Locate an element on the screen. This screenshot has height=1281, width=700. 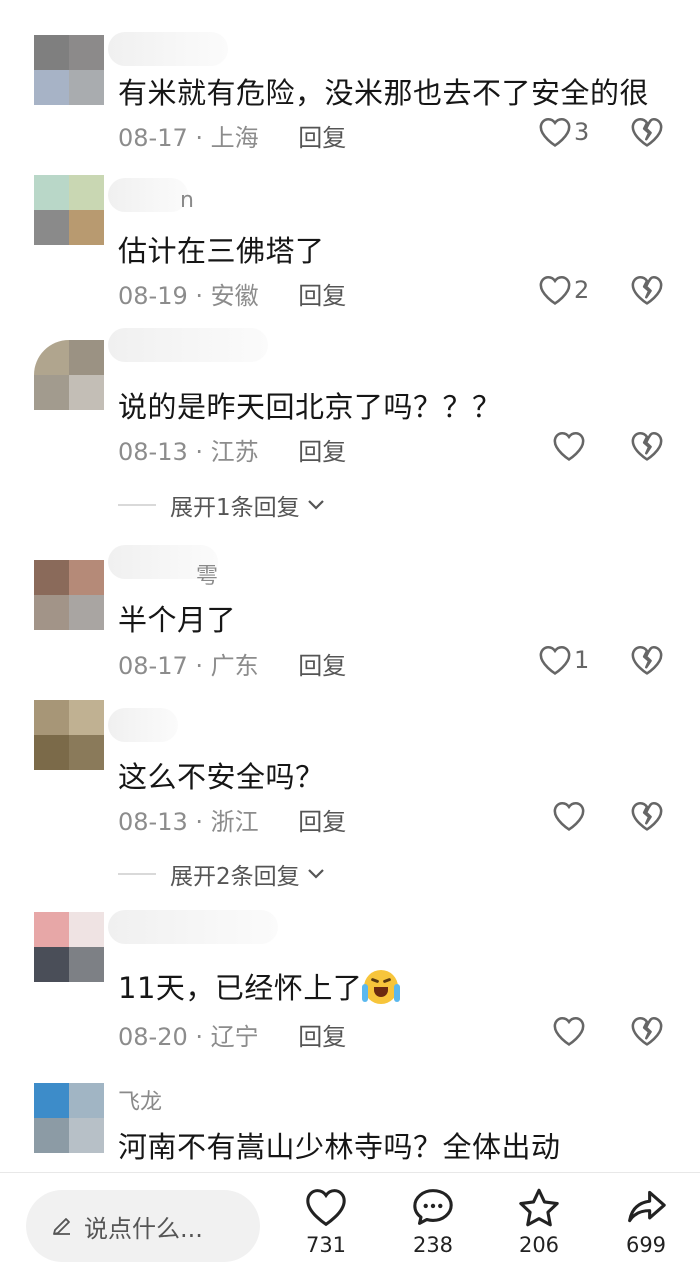
comment-meta: 08-17 · 广东 回复 is located at coordinates (232, 666).